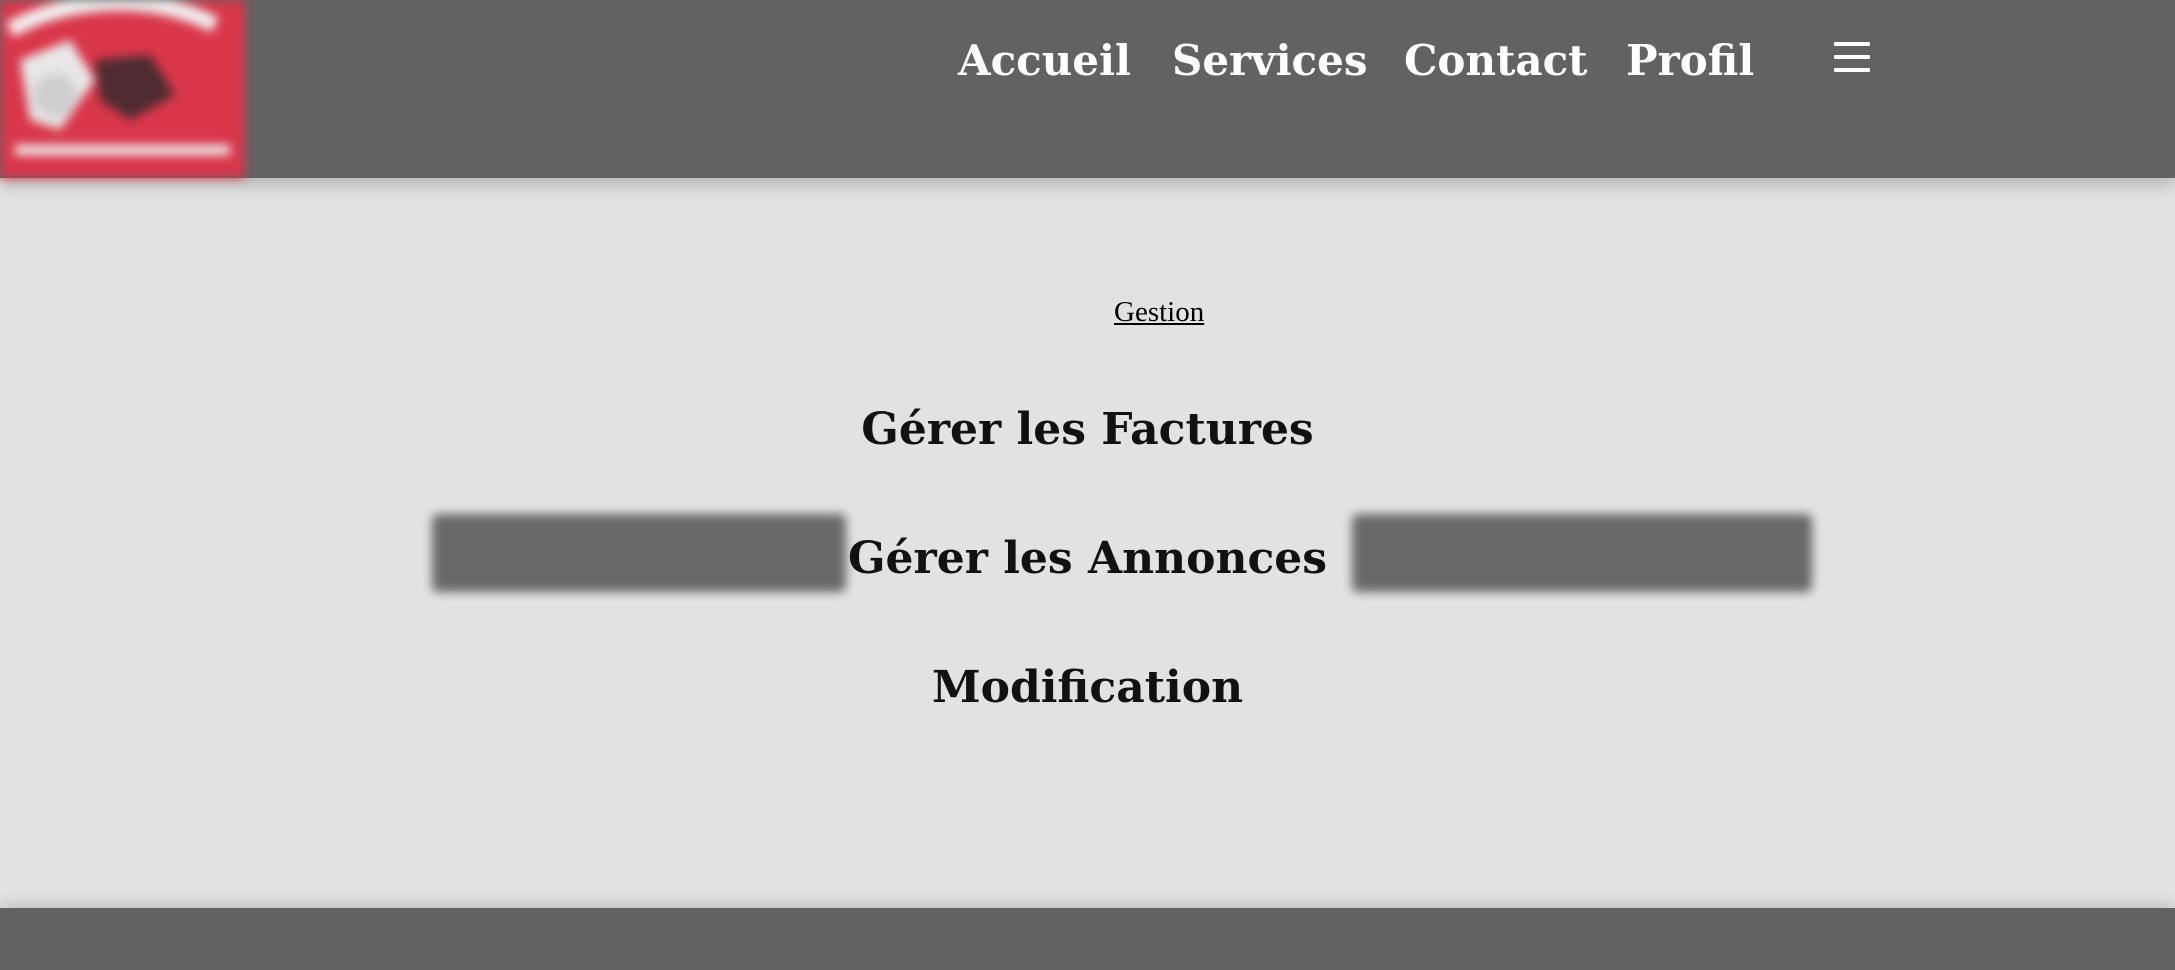  Describe the element at coordinates (122, 89) in the screenshot. I see `company-logo-icon` at that location.